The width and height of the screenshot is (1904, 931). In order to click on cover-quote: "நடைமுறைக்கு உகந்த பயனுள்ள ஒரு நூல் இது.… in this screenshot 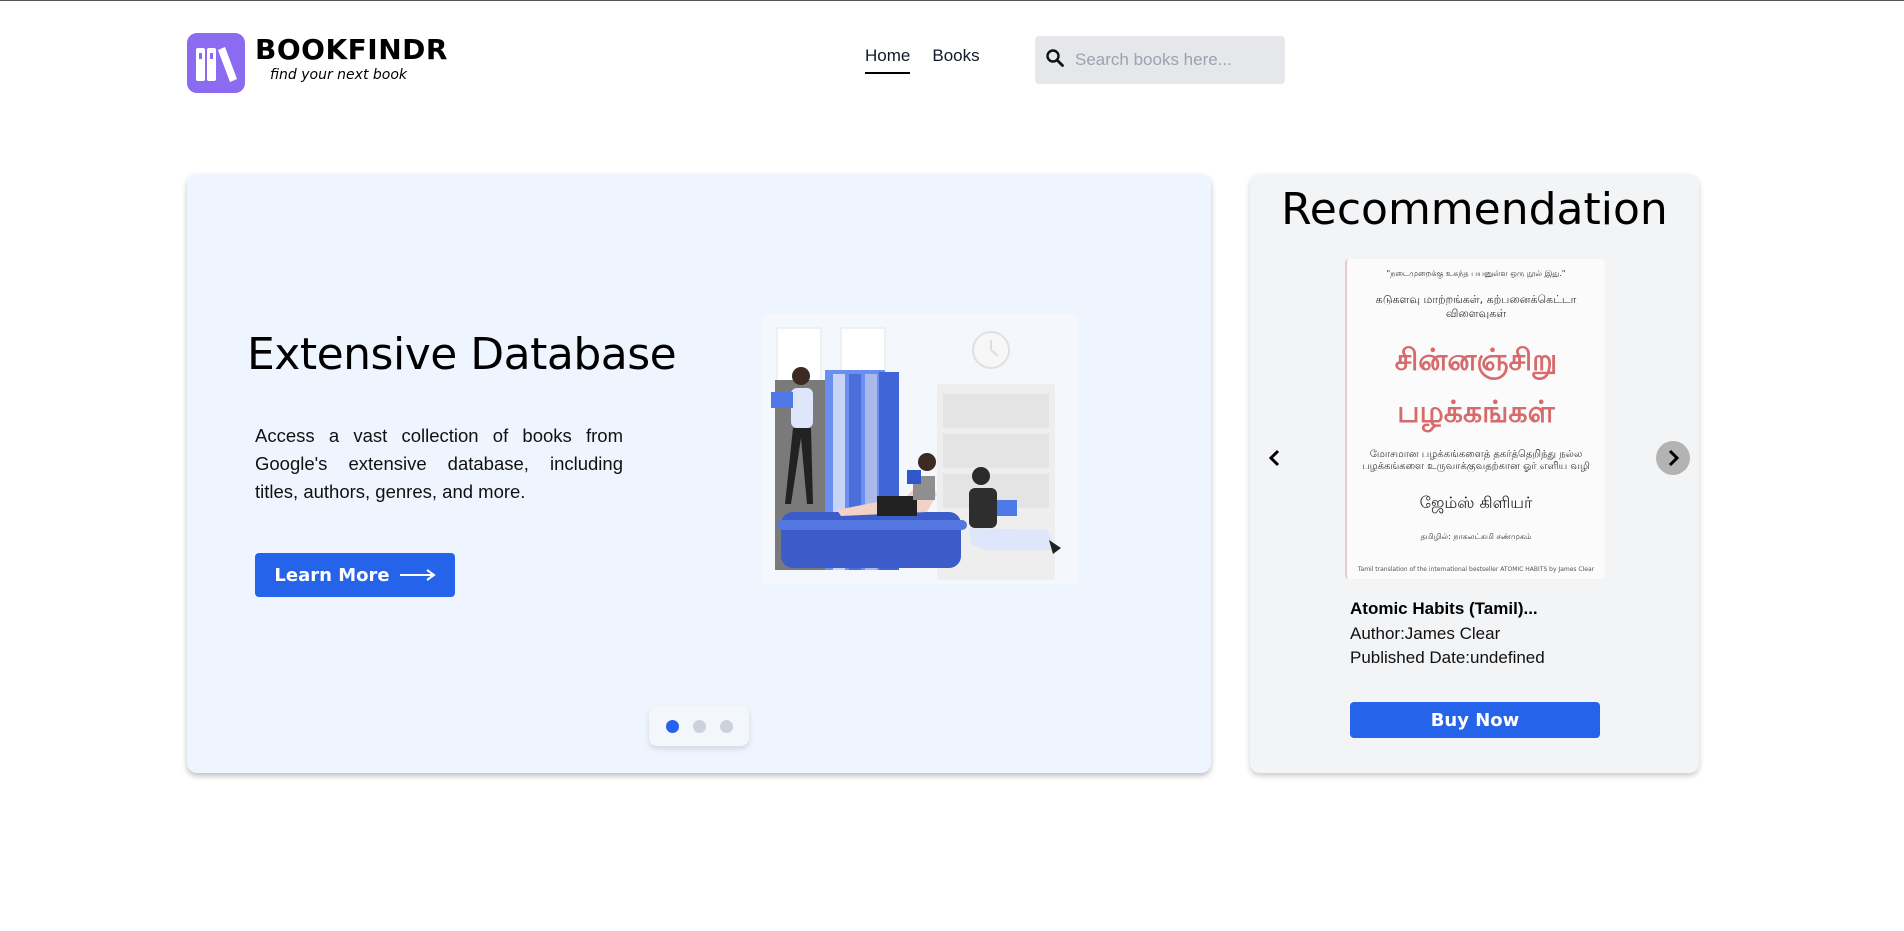, I will do `click(1476, 273)`.